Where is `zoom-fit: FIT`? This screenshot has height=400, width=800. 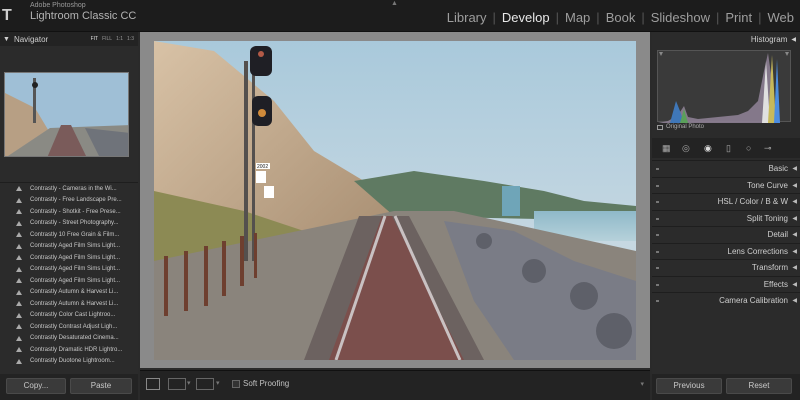
zoom-fit: FIT is located at coordinates (95, 39).